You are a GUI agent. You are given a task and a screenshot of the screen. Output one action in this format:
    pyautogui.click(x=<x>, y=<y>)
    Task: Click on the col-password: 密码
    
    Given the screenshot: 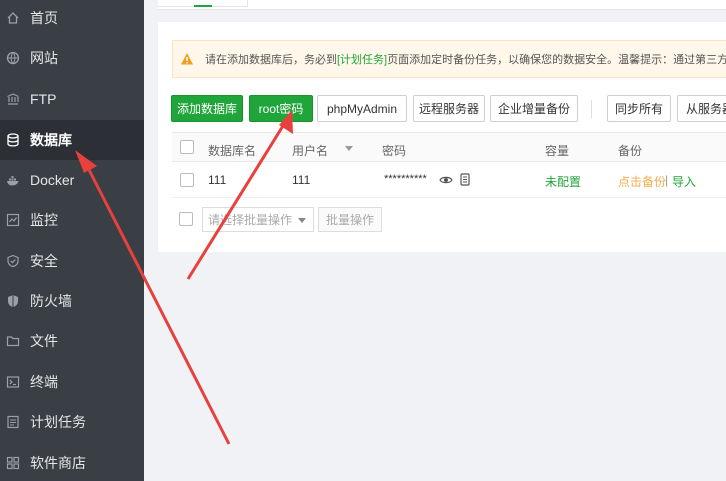 What is the action you would take?
    pyautogui.click(x=394, y=151)
    